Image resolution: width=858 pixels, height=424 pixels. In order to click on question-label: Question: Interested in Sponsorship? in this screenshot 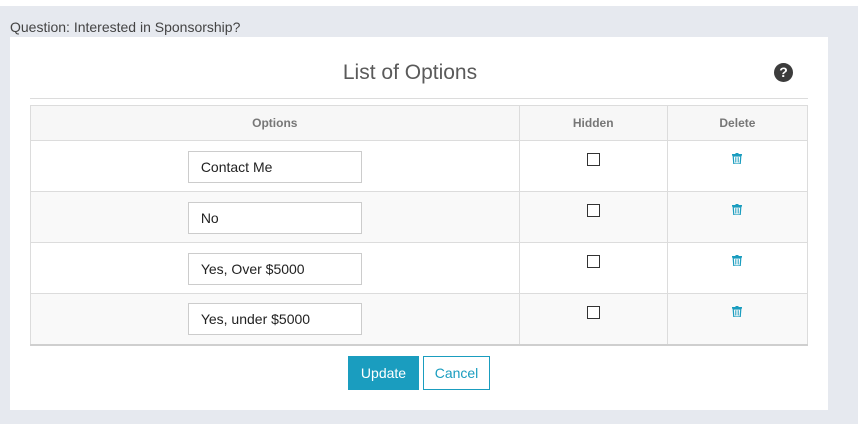, I will do `click(125, 27)`.